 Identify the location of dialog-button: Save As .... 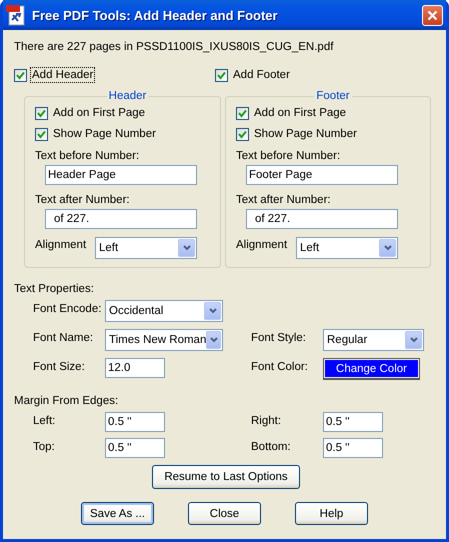
(117, 513).